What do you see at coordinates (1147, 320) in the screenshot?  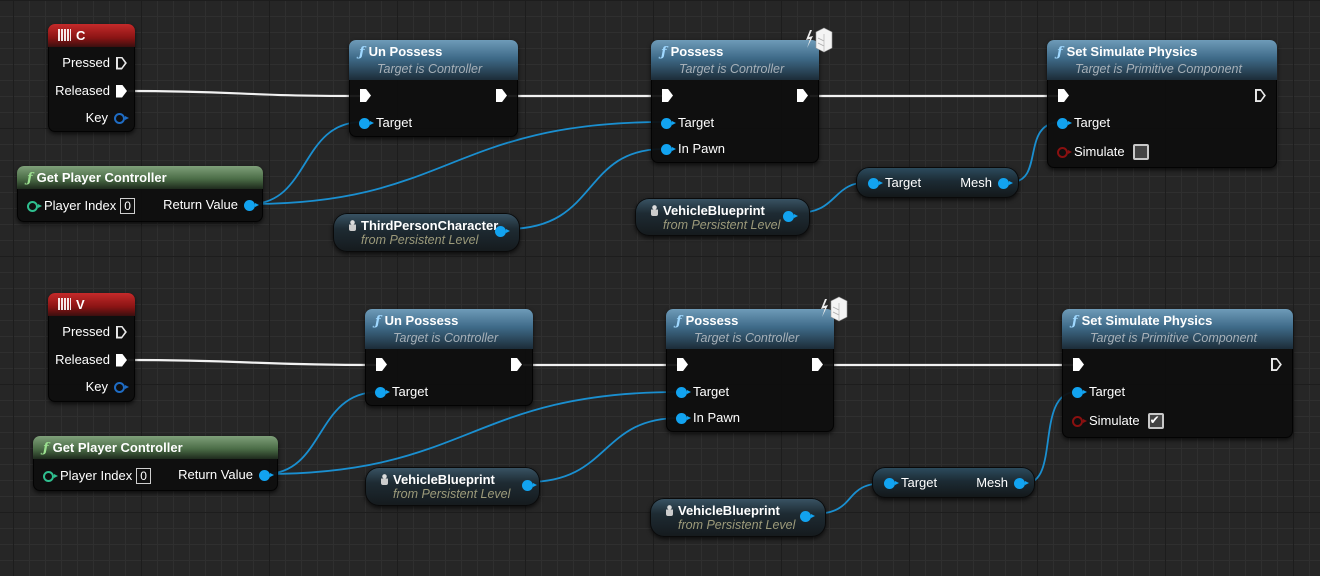 I see `node-title: Set Simulate Physics` at bounding box center [1147, 320].